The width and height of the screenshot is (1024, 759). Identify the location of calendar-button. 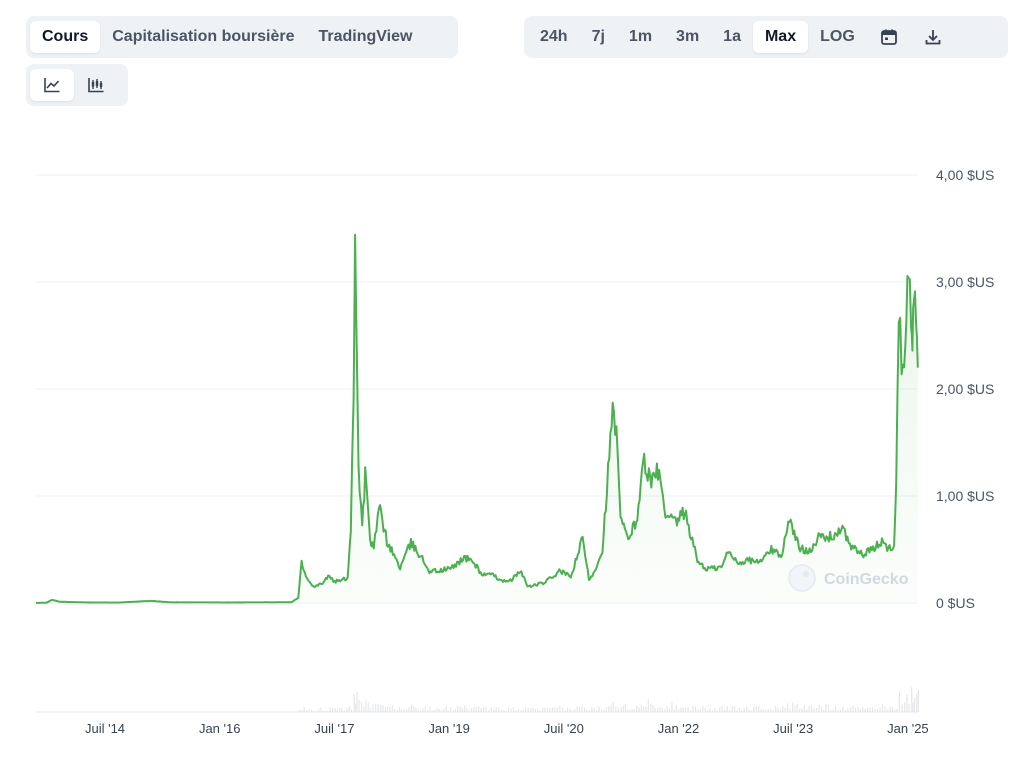
(889, 37).